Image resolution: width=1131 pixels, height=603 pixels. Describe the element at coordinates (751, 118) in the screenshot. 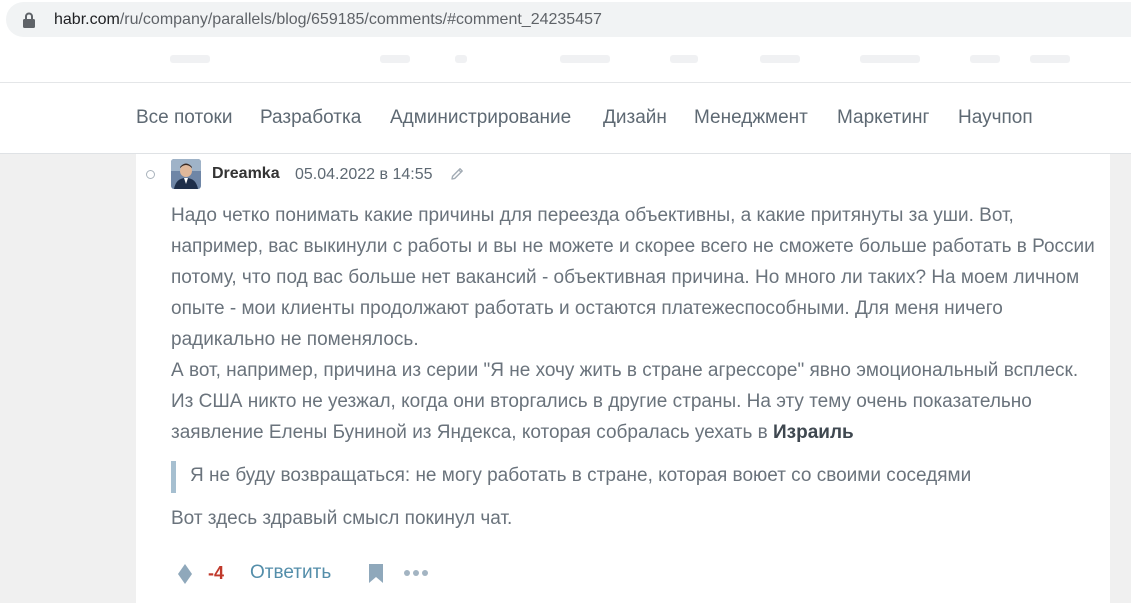

I see `nav-item-management: Менеджмент` at that location.